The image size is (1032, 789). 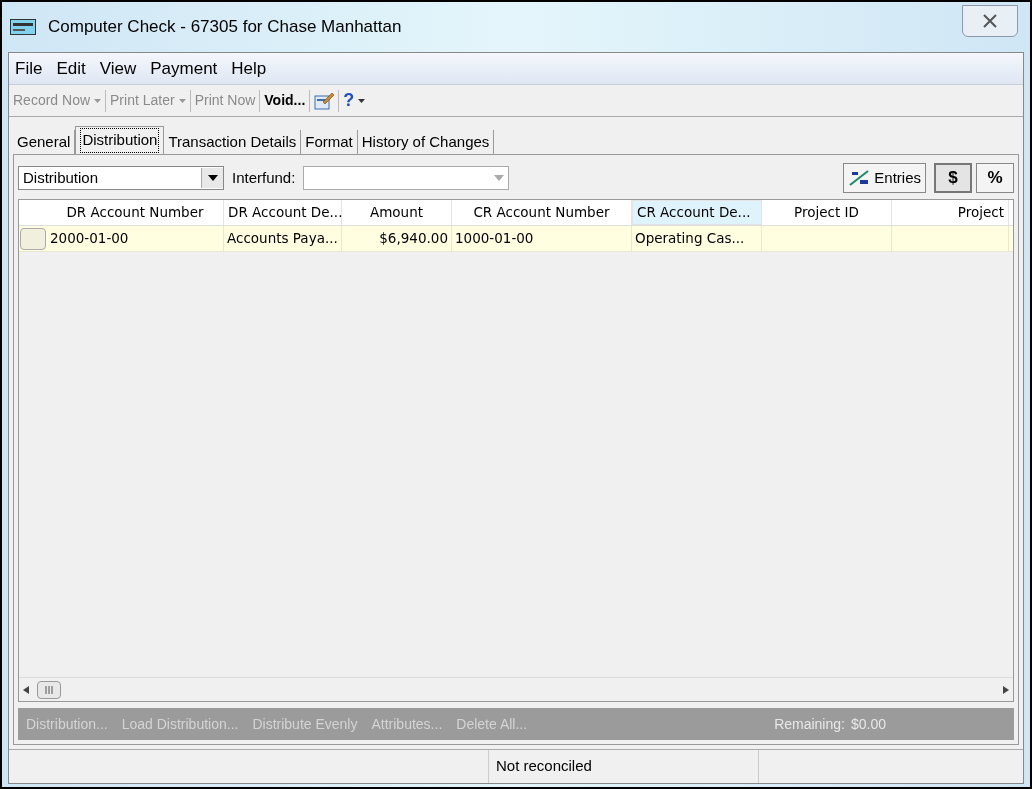 What do you see at coordinates (995, 178) in the screenshot?
I see `mode-button: %` at bounding box center [995, 178].